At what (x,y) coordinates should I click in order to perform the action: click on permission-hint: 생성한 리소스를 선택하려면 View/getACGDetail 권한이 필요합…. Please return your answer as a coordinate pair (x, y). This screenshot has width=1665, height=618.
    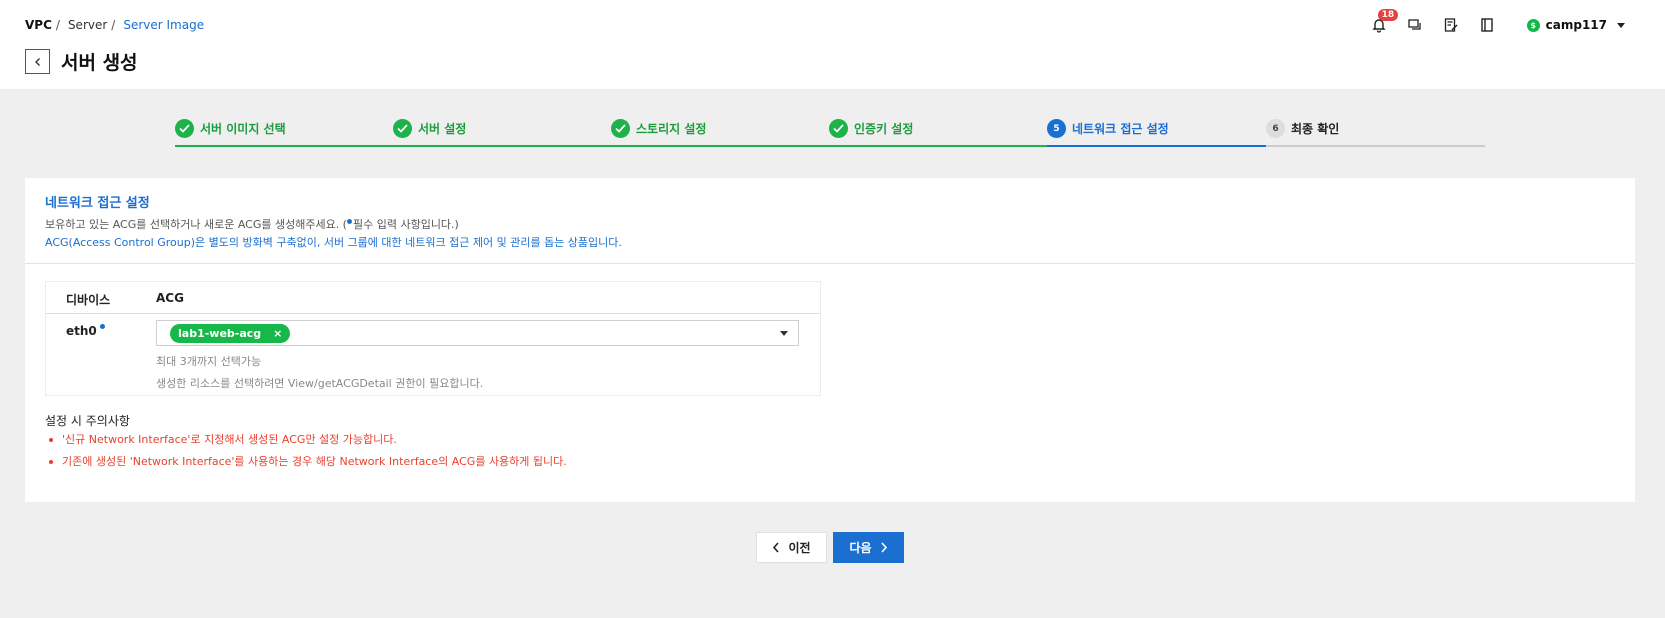
    Looking at the image, I should click on (320, 383).